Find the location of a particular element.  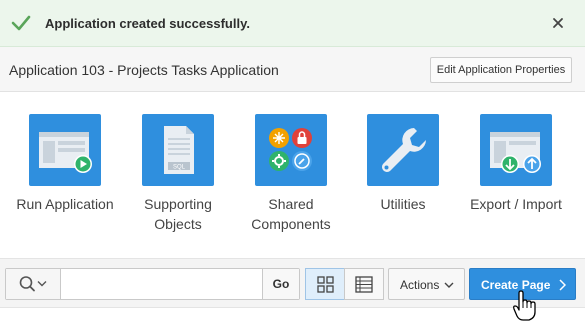

sql-document-icon: SQL is located at coordinates (178, 150).